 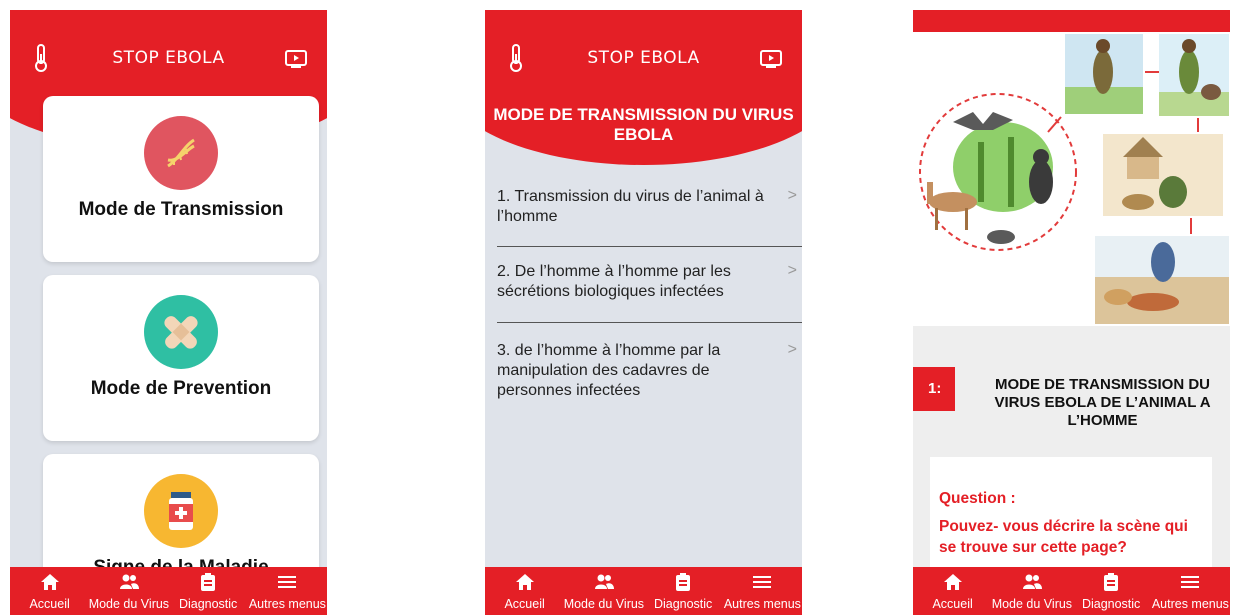 I want to click on medicine-bottle-icon, so click(x=181, y=511).